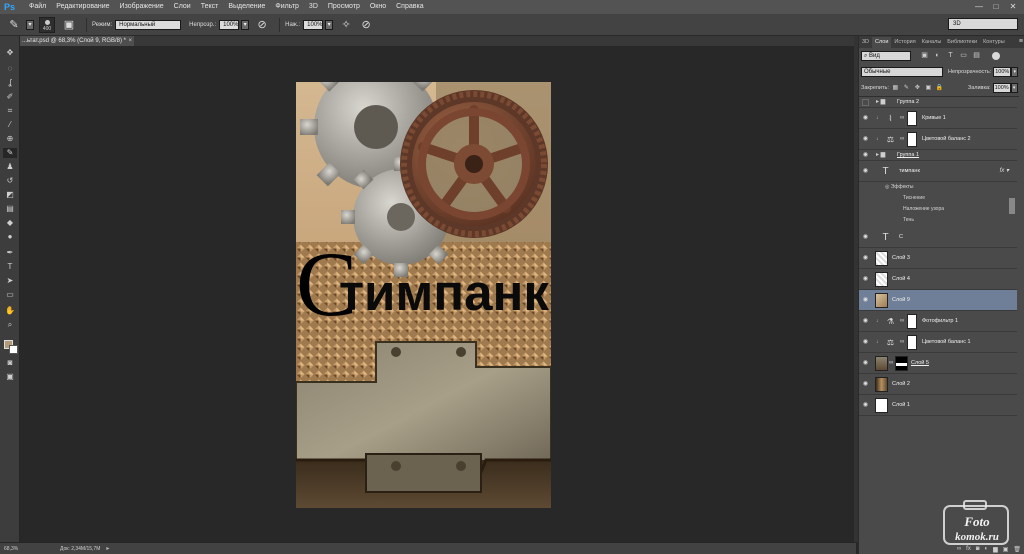 This screenshot has height=554, width=1024. I want to click on layer-row: ◉ ∞ Слой 5, so click(938, 363).